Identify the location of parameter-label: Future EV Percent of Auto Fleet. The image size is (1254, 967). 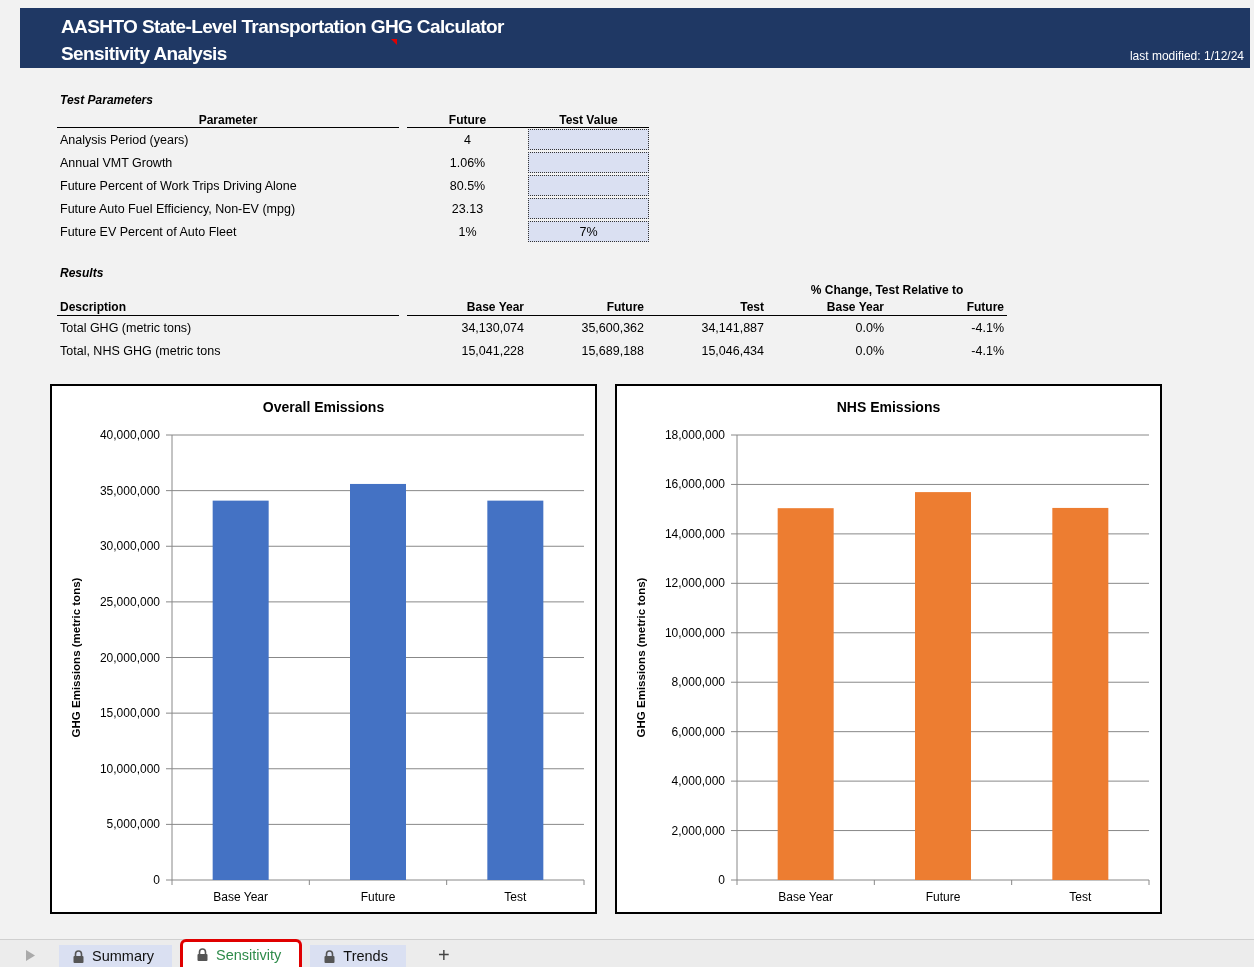
(148, 231).